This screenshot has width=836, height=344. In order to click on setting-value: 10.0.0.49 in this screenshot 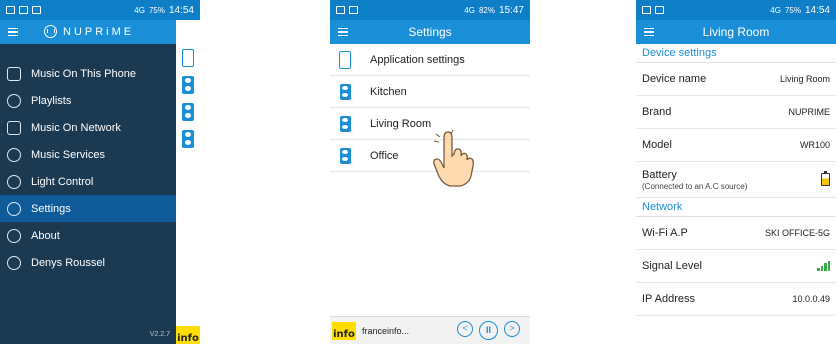, I will do `click(811, 299)`.